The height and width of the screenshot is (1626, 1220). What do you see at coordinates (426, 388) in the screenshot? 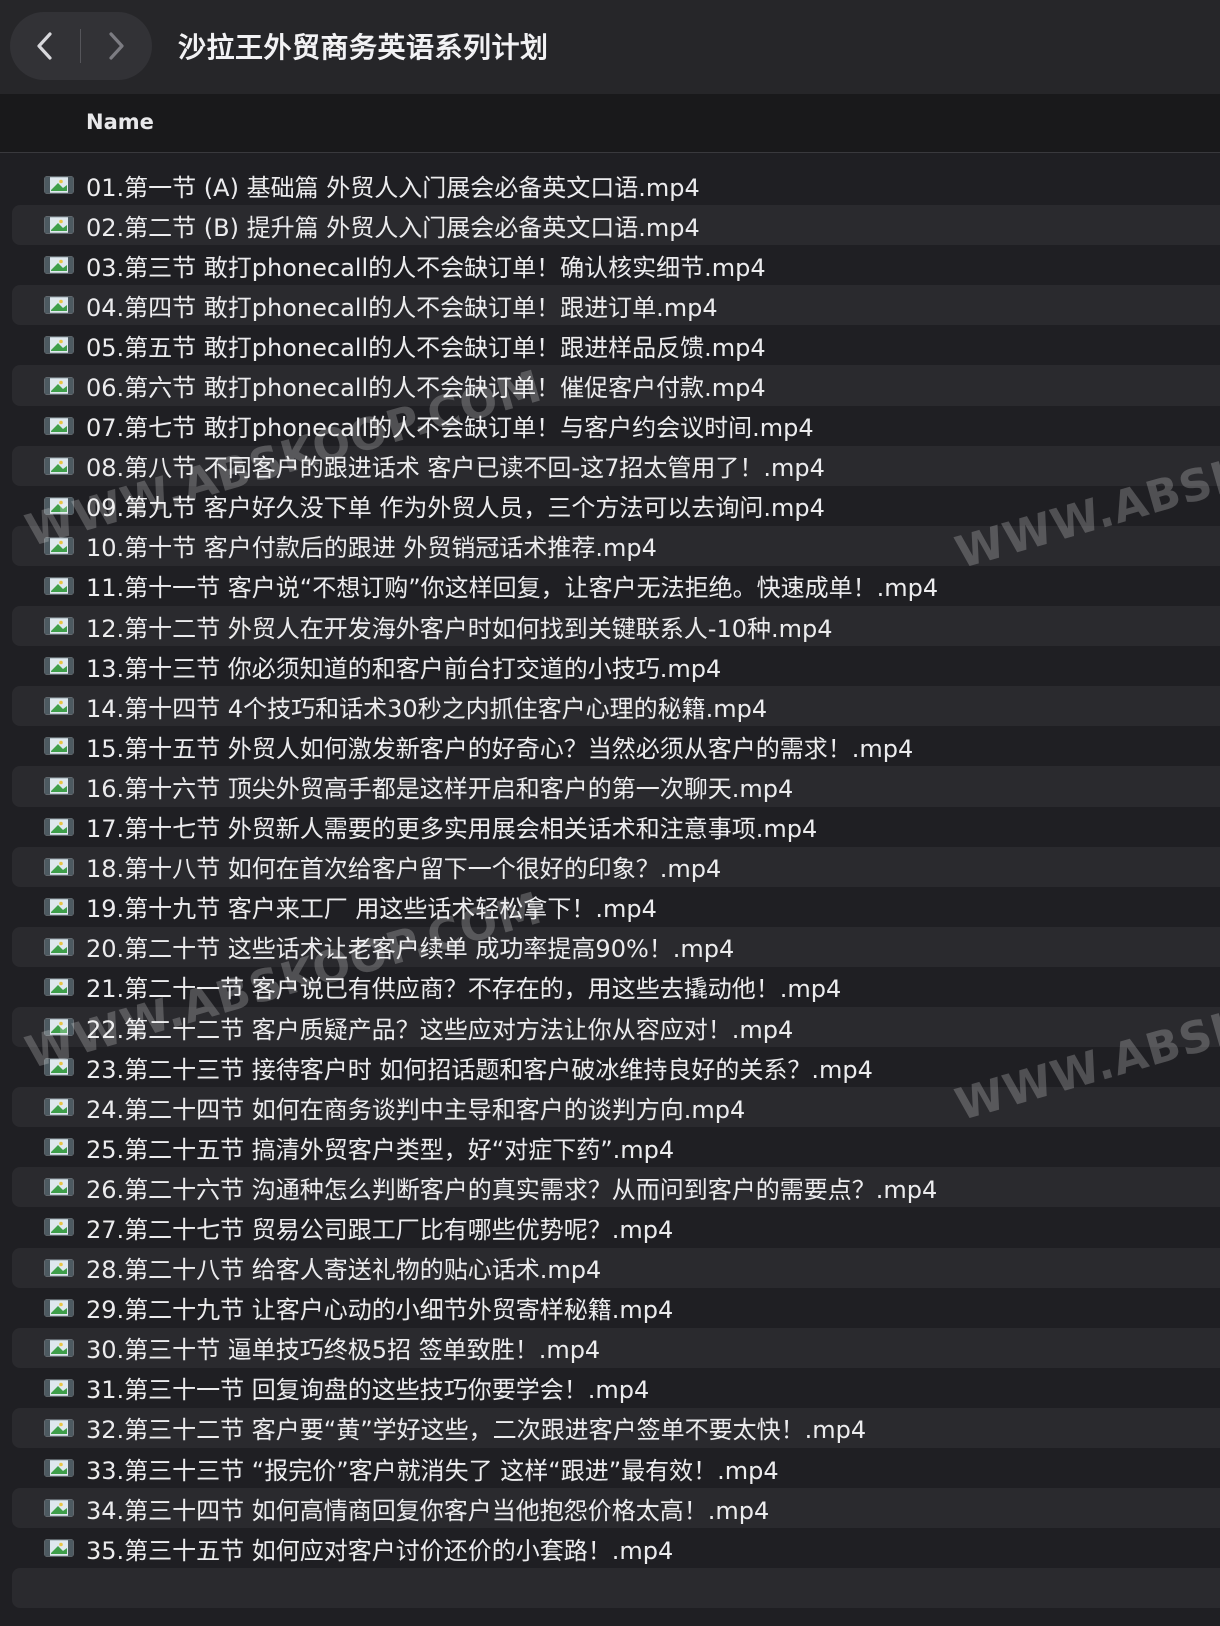
I see `file-name: 06.第六节 敢打phonecall的人不会缺订单！催促客户付款.mp4` at bounding box center [426, 388].